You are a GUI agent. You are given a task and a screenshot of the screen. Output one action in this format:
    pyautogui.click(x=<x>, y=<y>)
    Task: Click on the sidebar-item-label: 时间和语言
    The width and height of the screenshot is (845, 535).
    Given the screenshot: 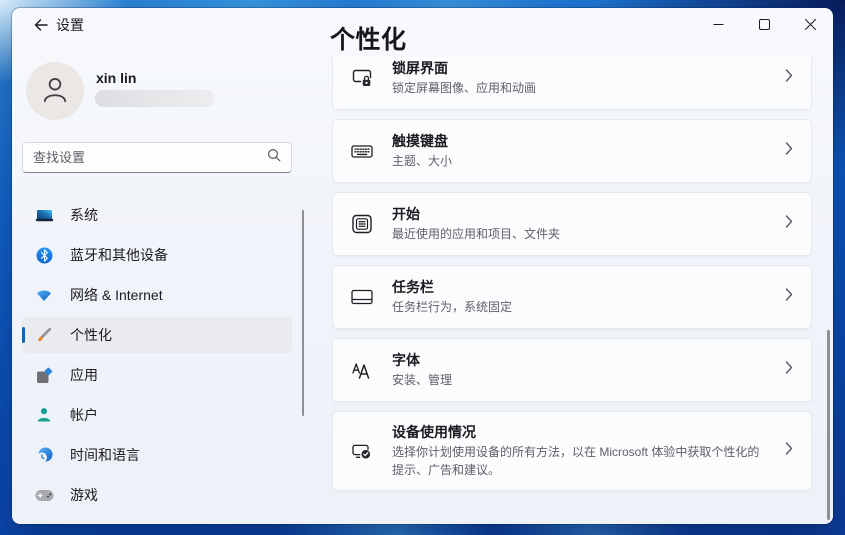 What is the action you would take?
    pyautogui.click(x=105, y=455)
    